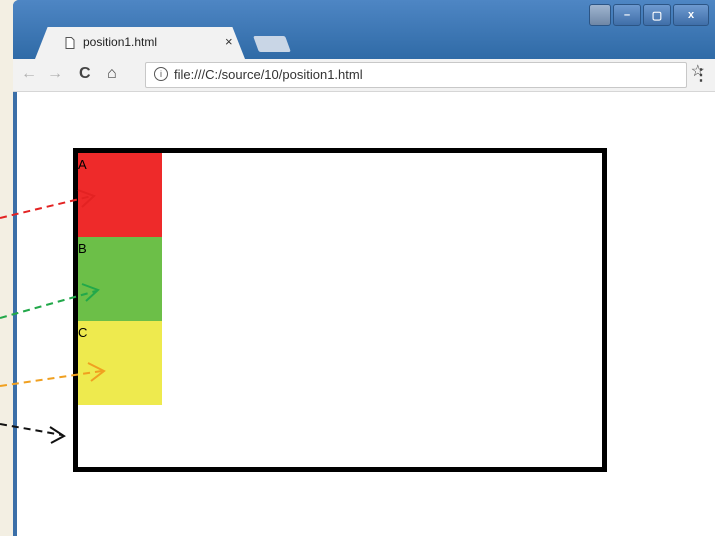  What do you see at coordinates (691, 15) in the screenshot?
I see `close-button: x` at bounding box center [691, 15].